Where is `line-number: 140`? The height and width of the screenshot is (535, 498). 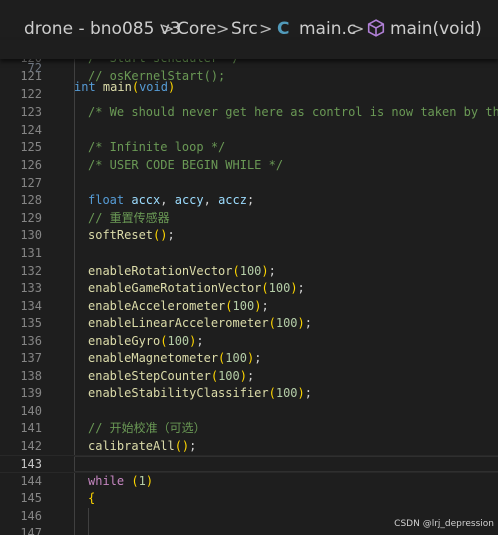 line-number: 140 is located at coordinates (31, 411).